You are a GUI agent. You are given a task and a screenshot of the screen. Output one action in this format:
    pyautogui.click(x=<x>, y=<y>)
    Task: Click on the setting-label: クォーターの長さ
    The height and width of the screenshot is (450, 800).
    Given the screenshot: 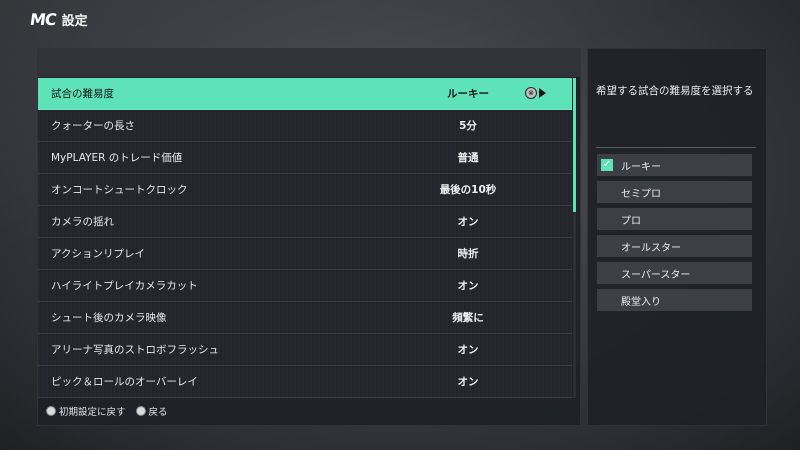 What is the action you would take?
    pyautogui.click(x=93, y=126)
    